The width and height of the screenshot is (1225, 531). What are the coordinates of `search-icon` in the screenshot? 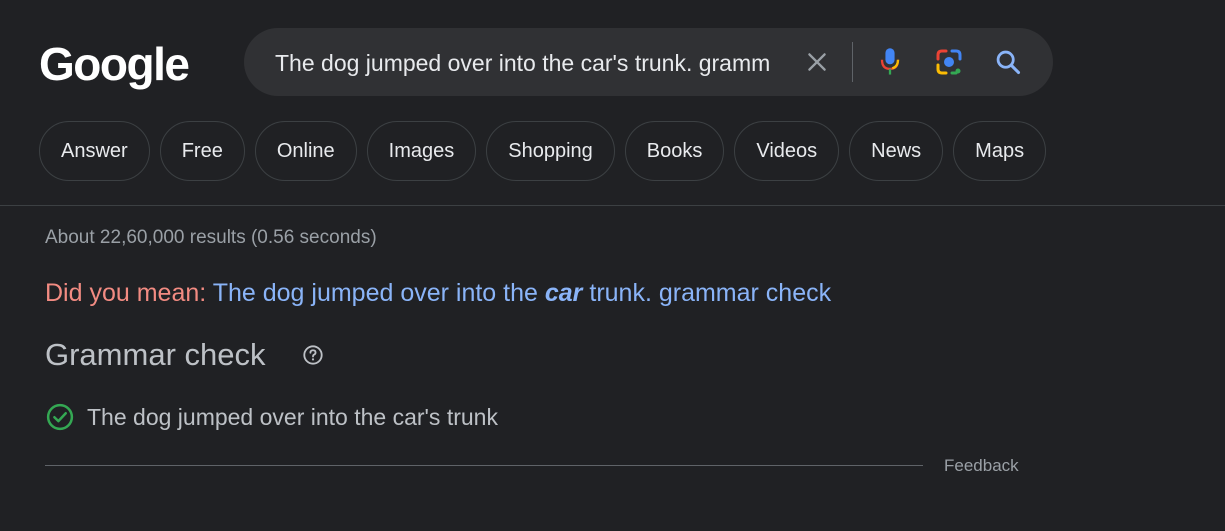 It's located at (1008, 62).